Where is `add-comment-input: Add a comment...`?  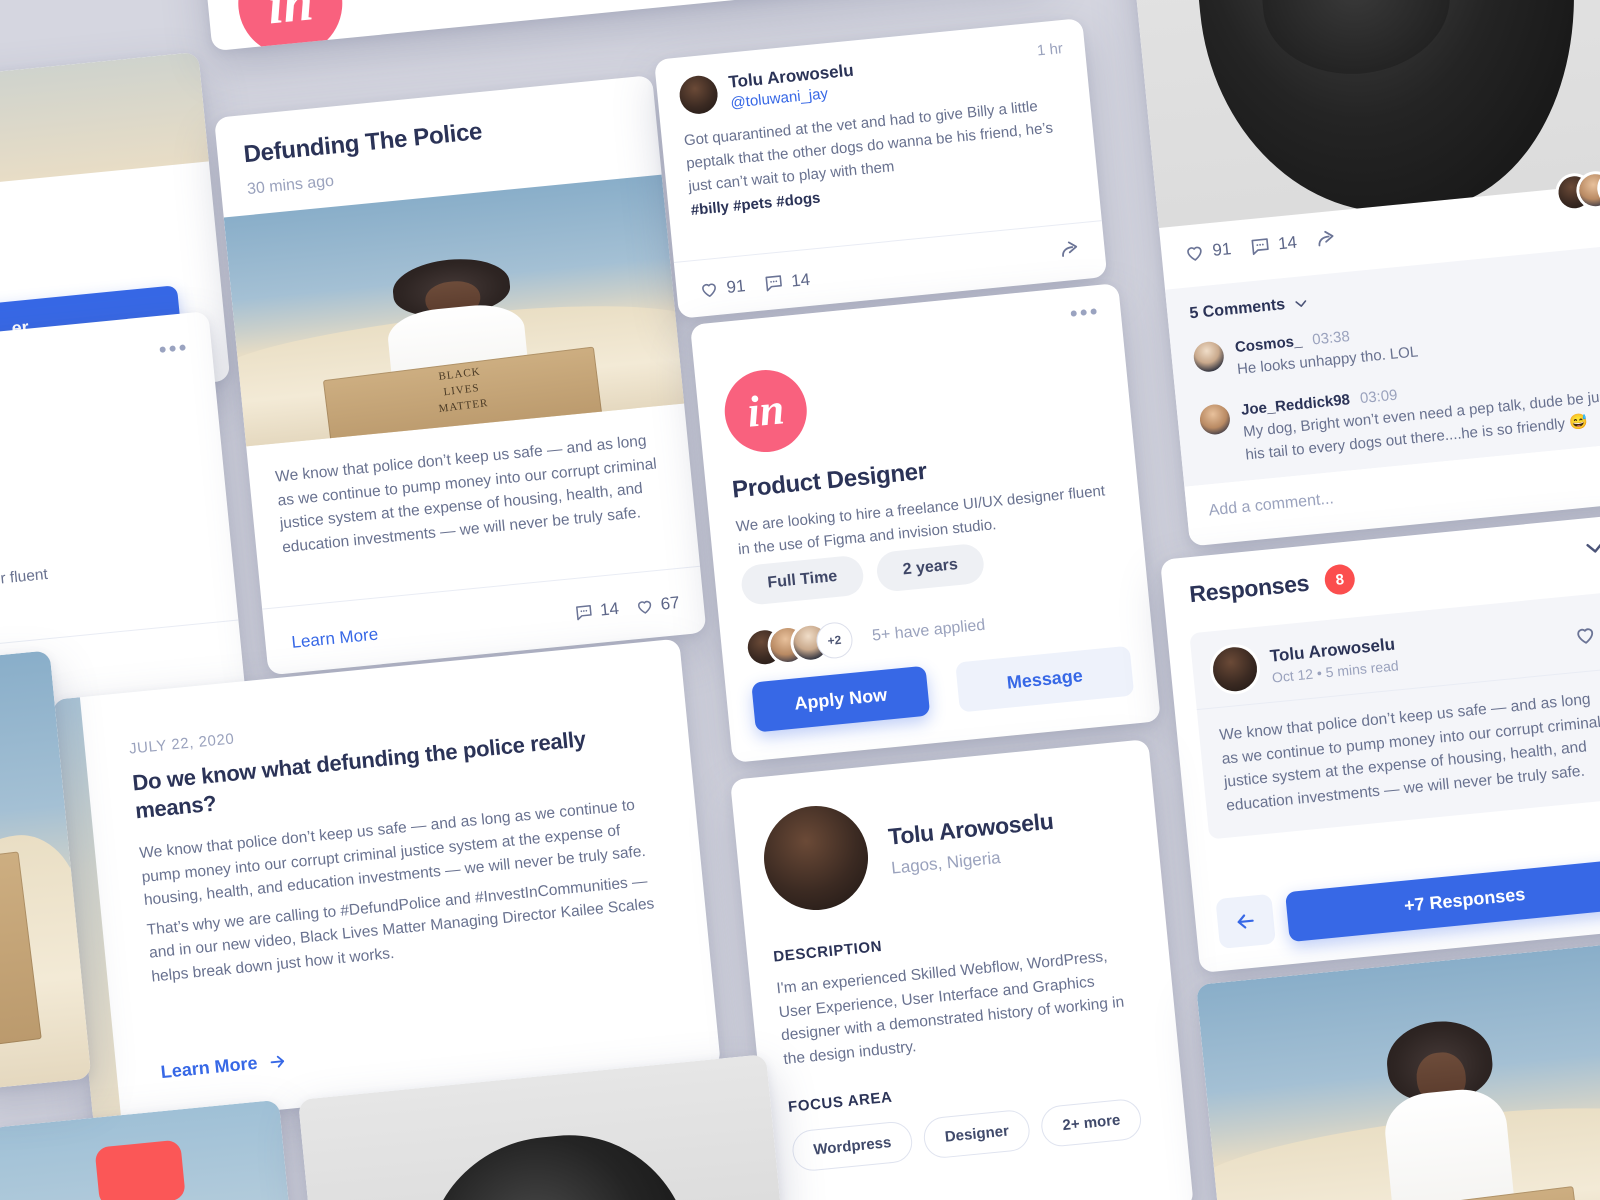 add-comment-input: Add a comment... is located at coordinates (1271, 505).